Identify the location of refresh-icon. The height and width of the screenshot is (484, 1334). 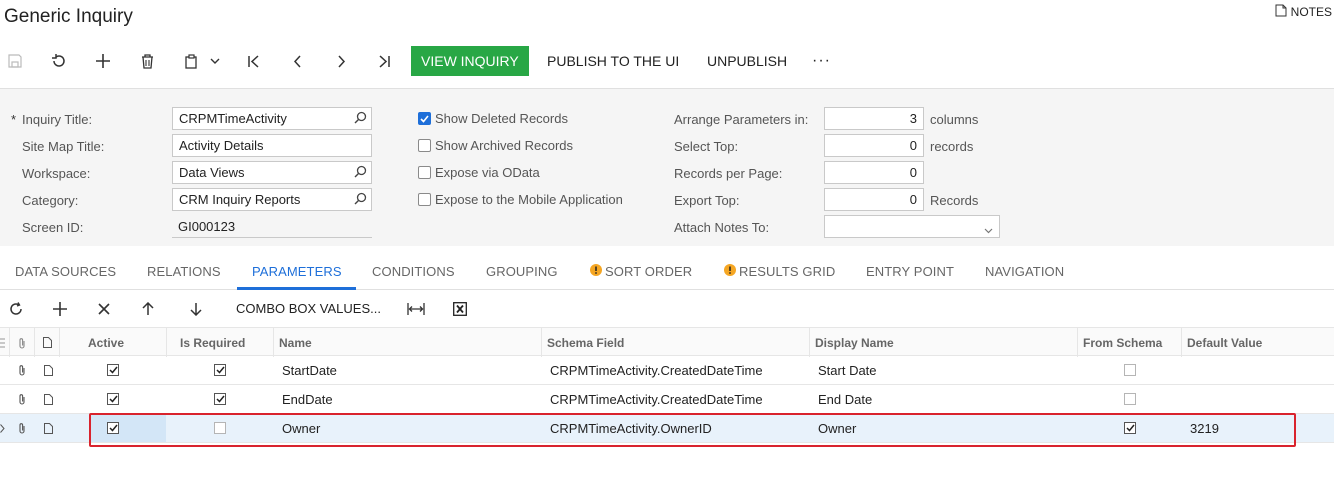
(16, 309).